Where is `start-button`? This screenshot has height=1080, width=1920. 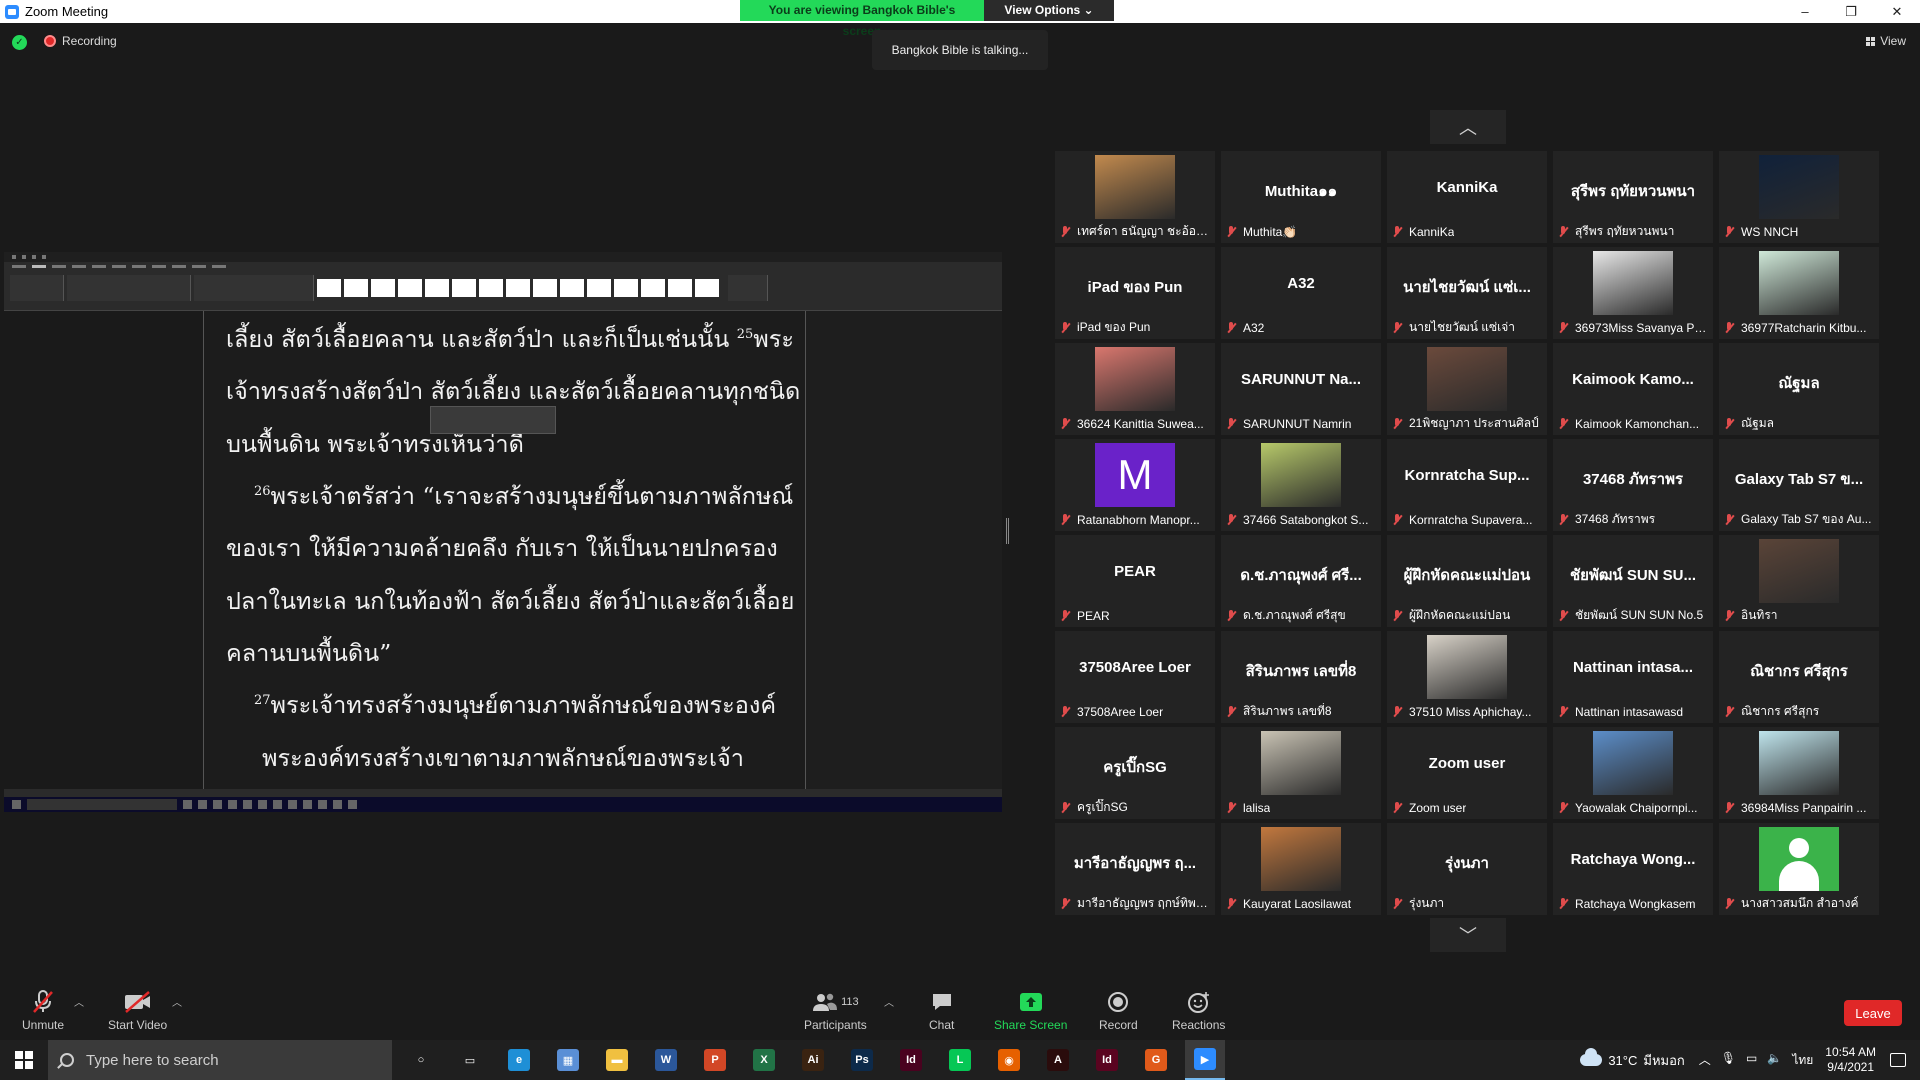 start-button is located at coordinates (24, 1060).